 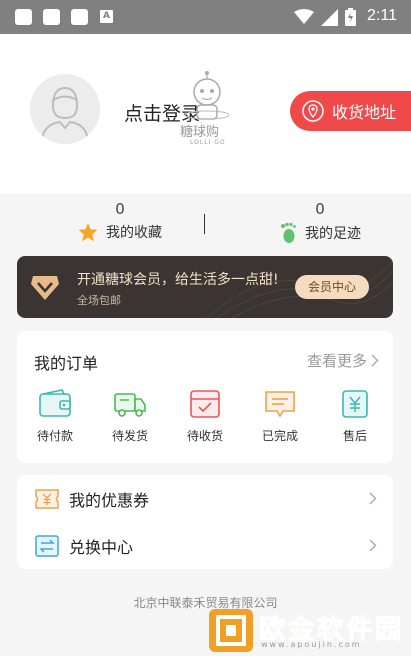 I want to click on avatar, so click(x=65, y=109).